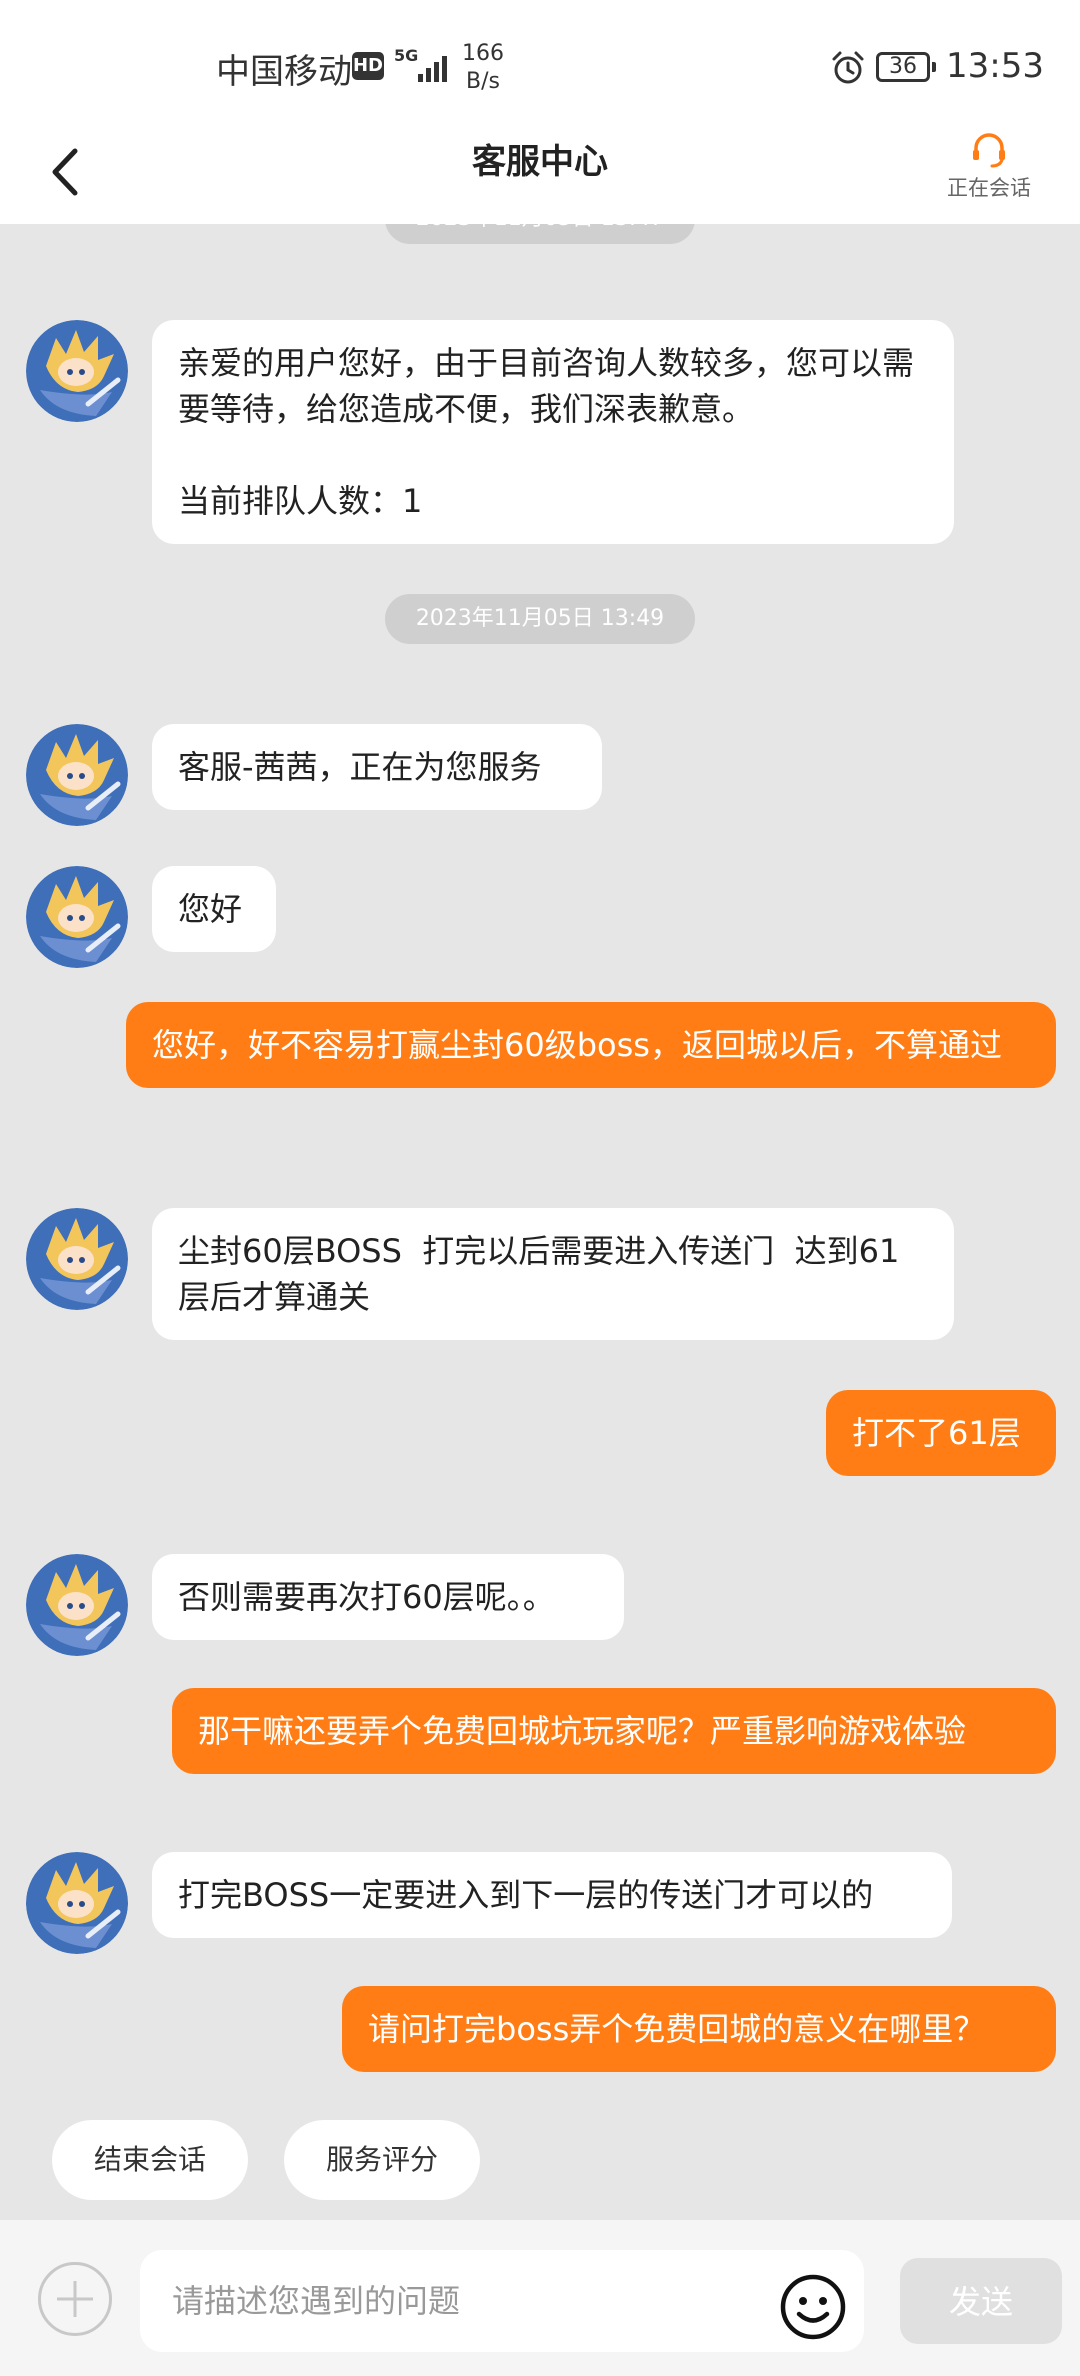  What do you see at coordinates (377, 767) in the screenshot?
I see `agent-message: 客服-茜茜，正在为您服务` at bounding box center [377, 767].